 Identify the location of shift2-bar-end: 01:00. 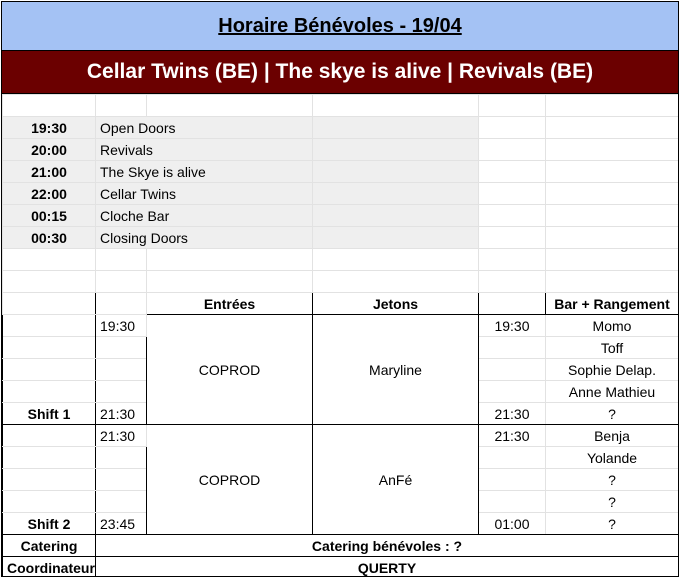
(512, 523).